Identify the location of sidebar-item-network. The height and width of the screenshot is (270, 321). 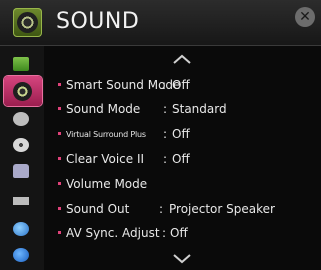
(22, 229).